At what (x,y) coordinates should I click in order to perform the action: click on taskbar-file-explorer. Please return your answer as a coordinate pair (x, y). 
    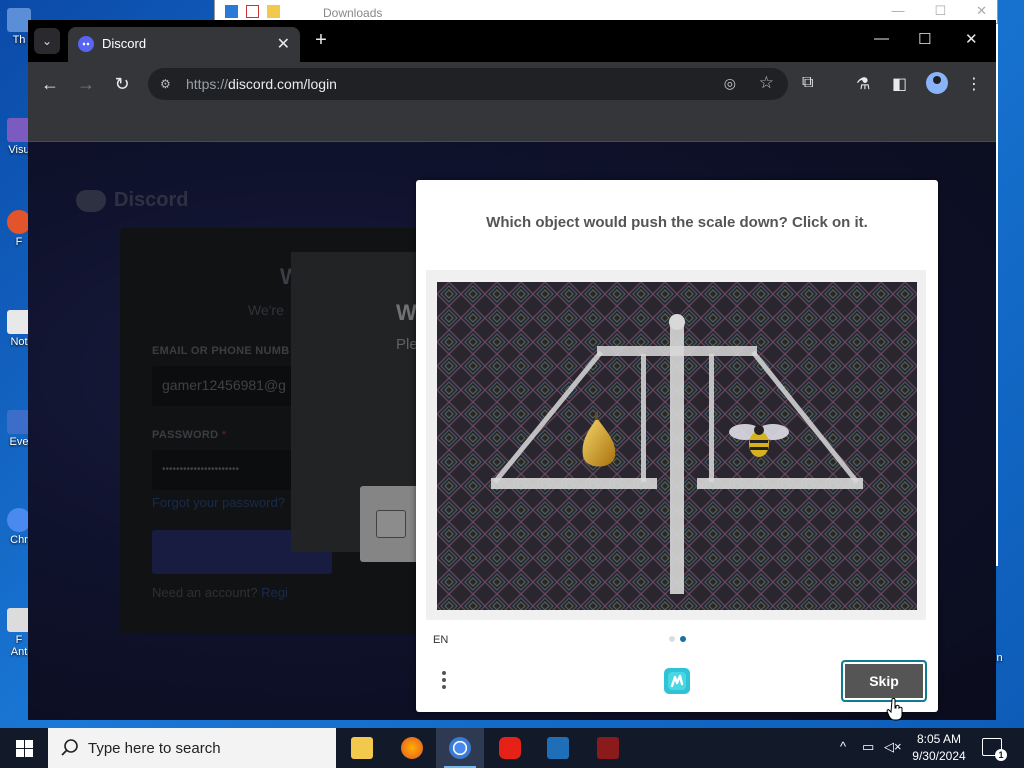
    Looking at the image, I should click on (362, 748).